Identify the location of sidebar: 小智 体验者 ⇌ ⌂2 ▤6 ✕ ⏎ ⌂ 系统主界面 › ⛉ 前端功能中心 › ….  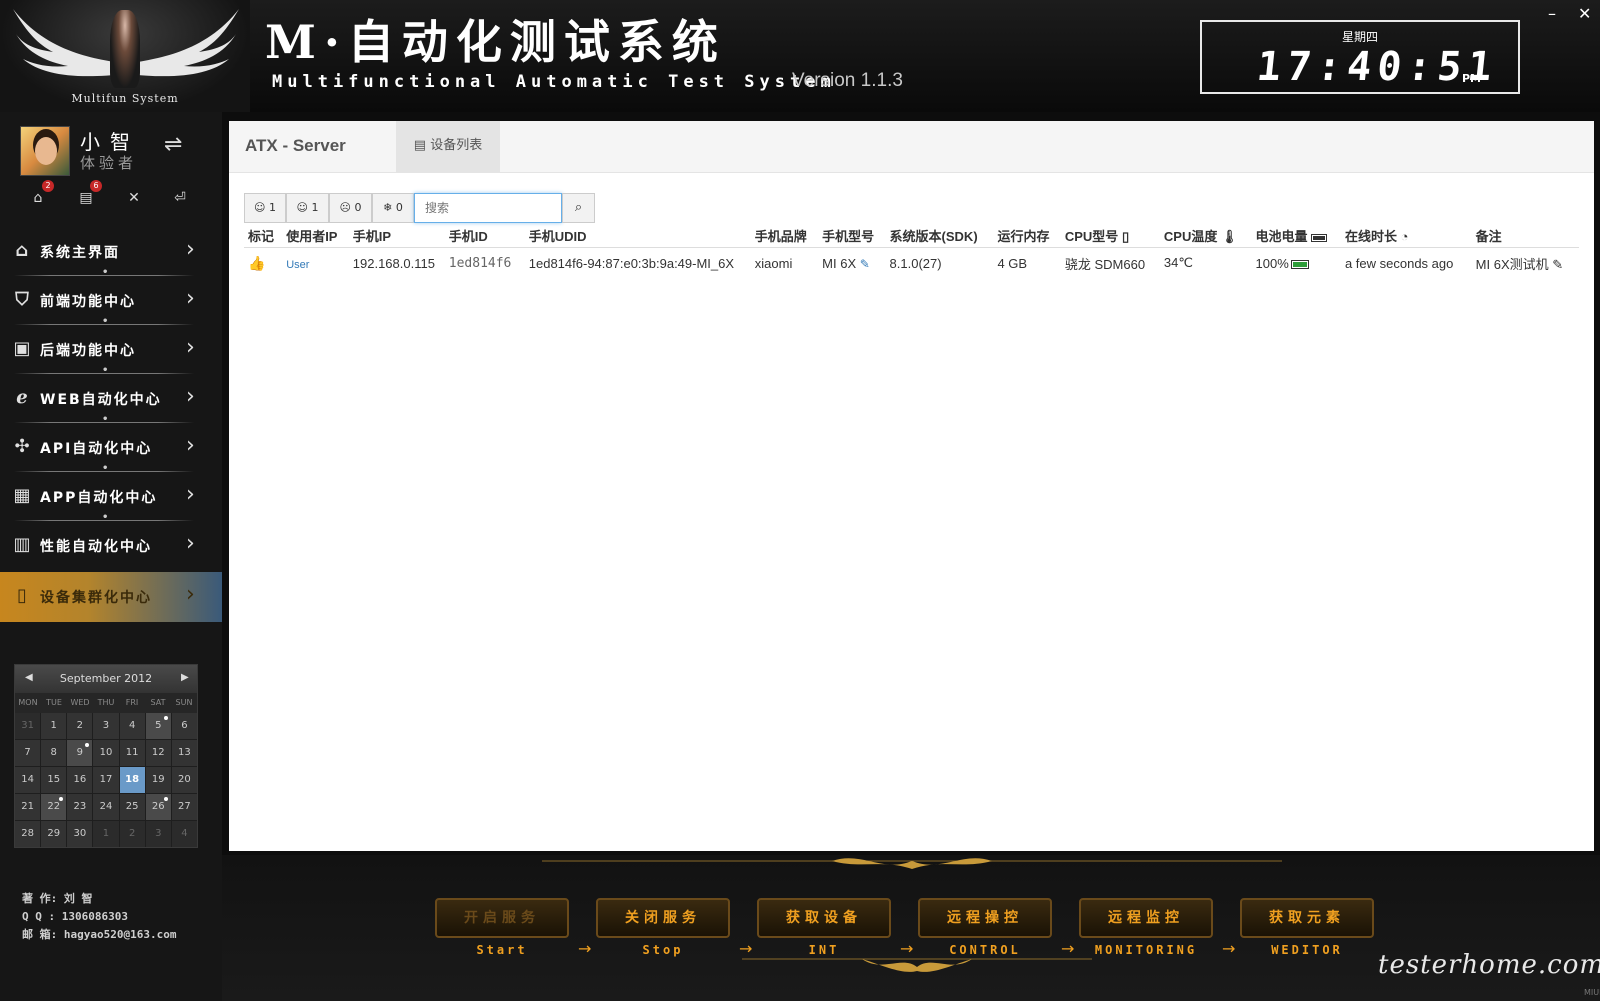
(111, 556).